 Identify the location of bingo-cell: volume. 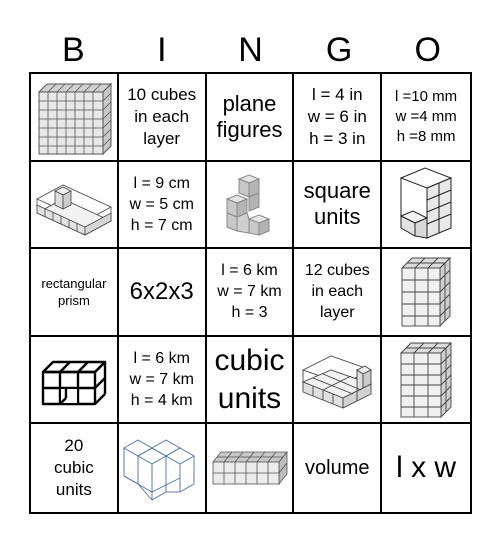
(338, 468).